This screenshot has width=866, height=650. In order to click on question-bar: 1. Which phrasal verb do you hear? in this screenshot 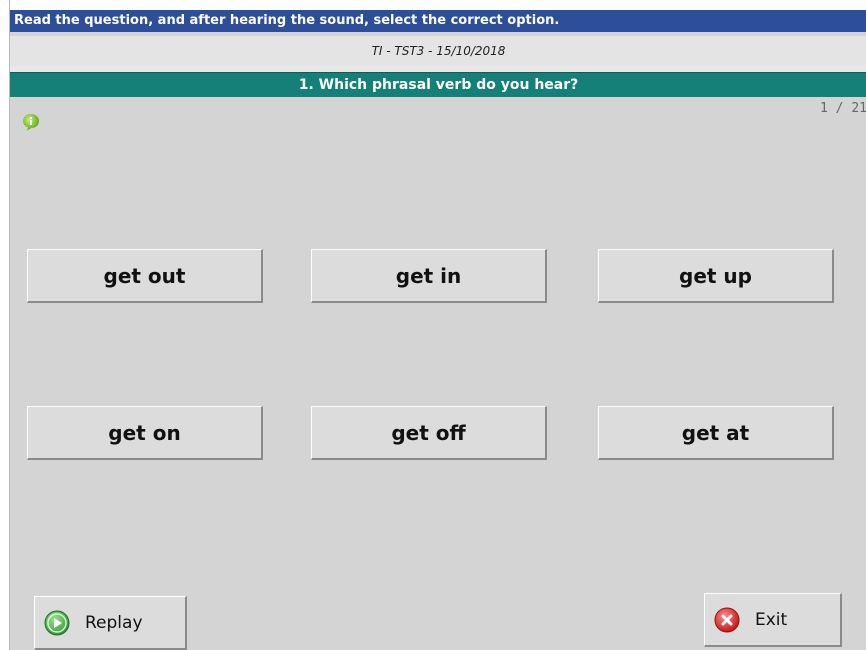, I will do `click(438, 84)`.